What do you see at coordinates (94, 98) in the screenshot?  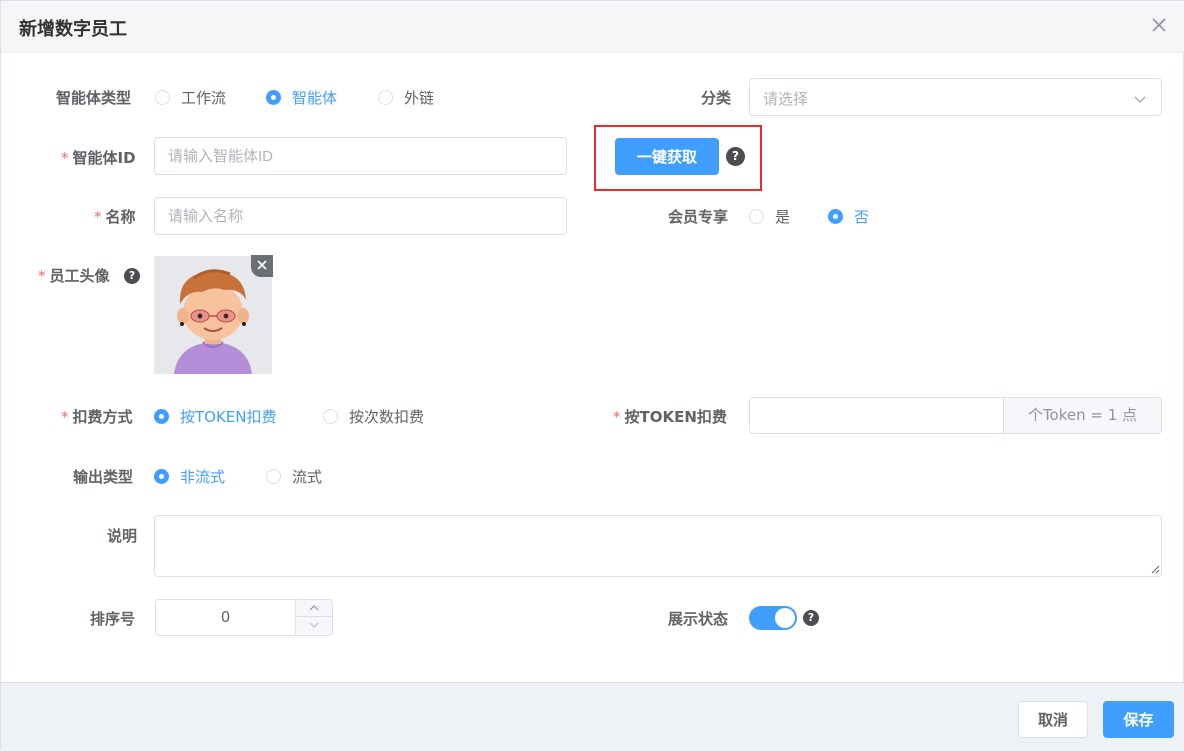 I see `agent-type-label: 智能体类型` at bounding box center [94, 98].